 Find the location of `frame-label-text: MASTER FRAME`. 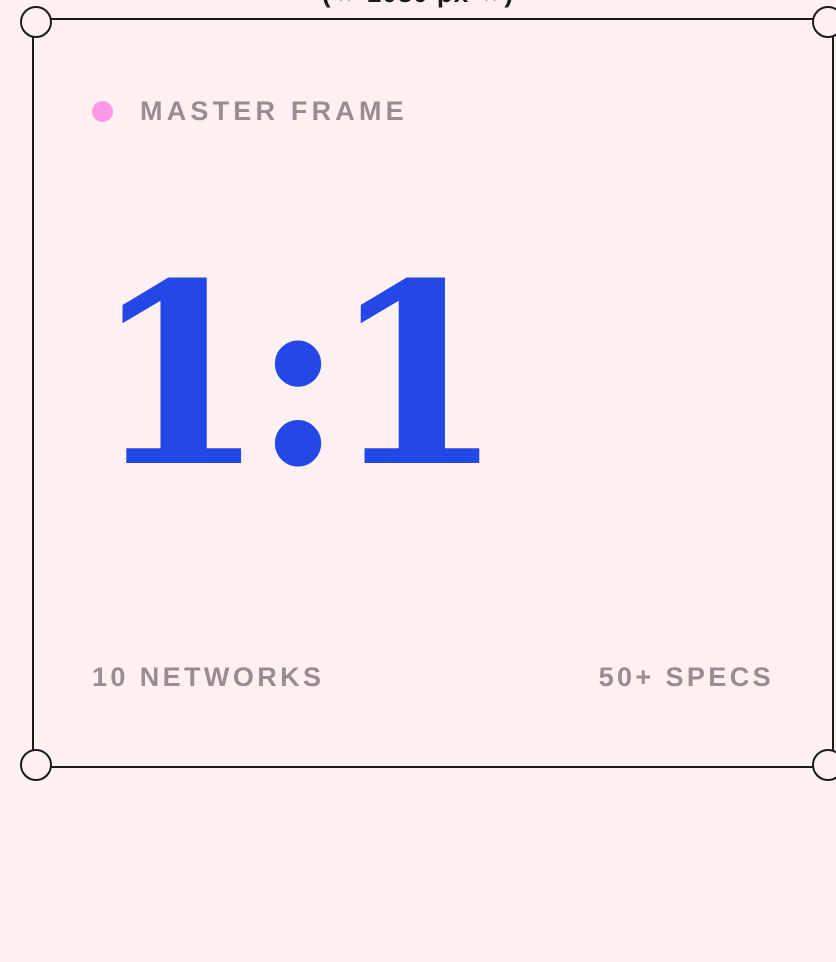

frame-label-text: MASTER FRAME is located at coordinates (274, 111).